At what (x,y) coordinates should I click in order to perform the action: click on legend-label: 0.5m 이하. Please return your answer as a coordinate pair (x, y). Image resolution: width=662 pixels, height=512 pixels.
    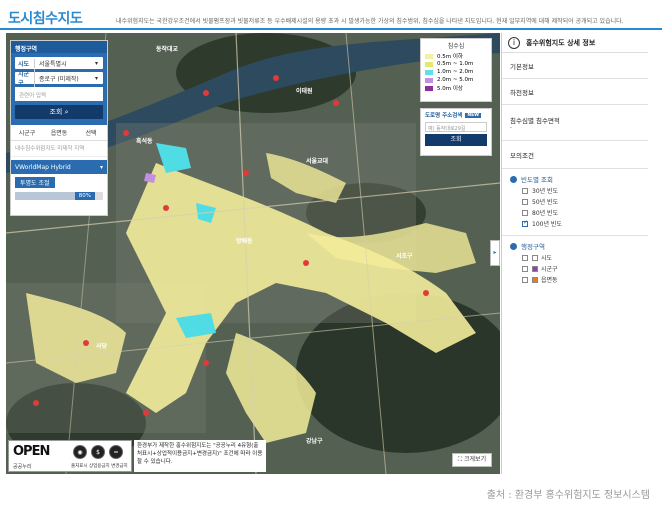
    Looking at the image, I should click on (450, 57).